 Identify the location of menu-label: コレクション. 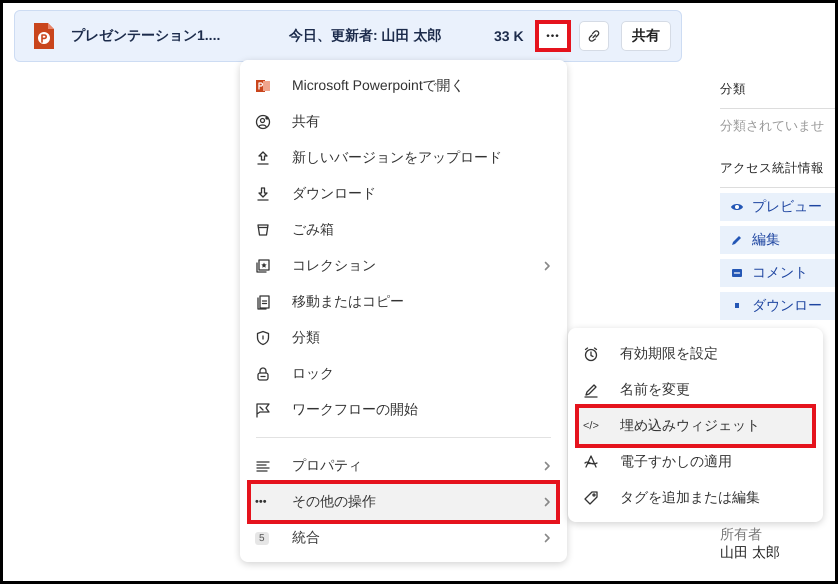
(334, 266).